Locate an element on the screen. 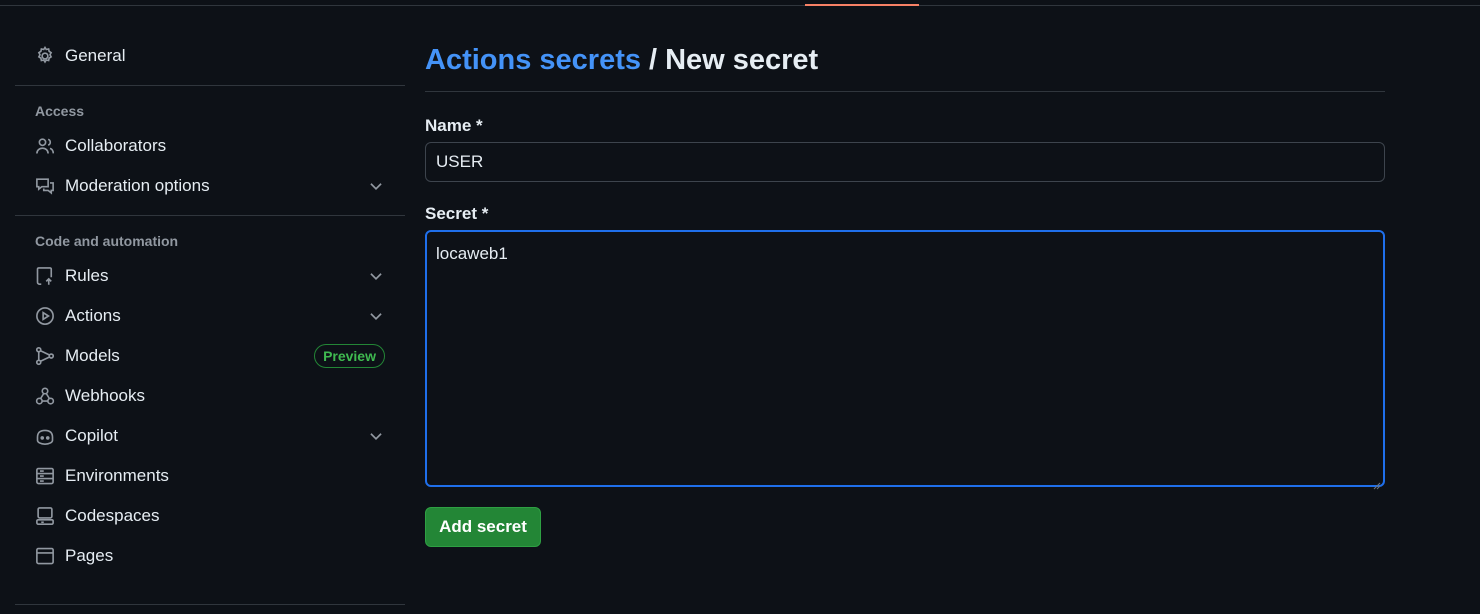  section-heading-access: Access is located at coordinates (60, 111).